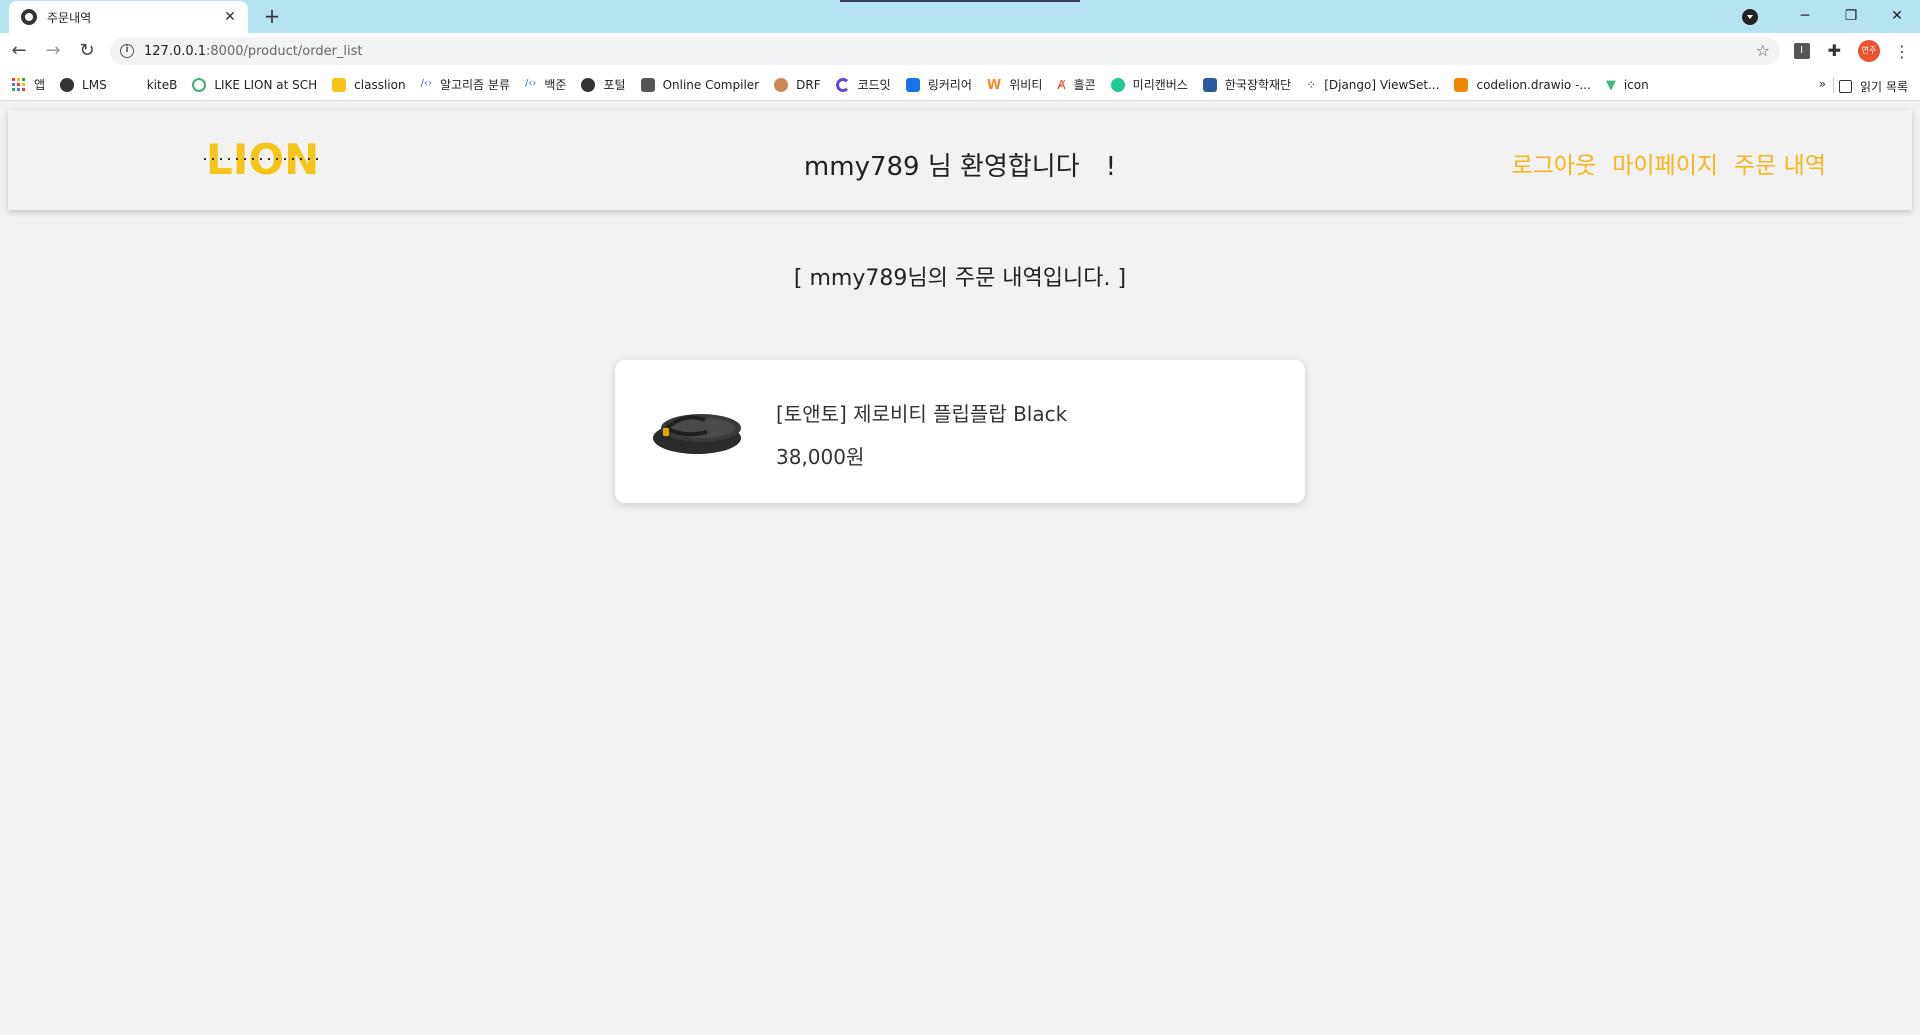 The height and width of the screenshot is (1035, 1920). I want to click on bookmark-label: 코드잇, so click(874, 85).